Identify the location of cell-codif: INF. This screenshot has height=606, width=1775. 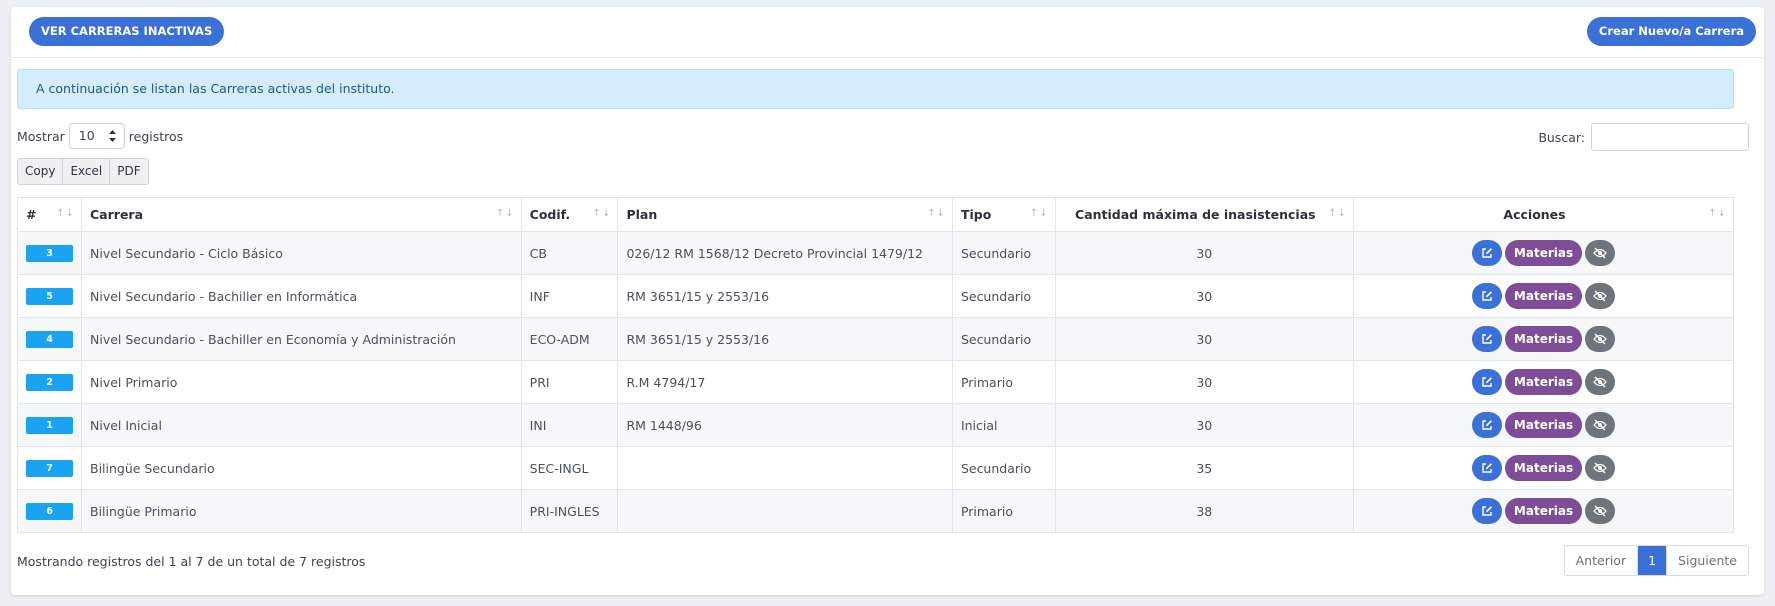
(569, 296).